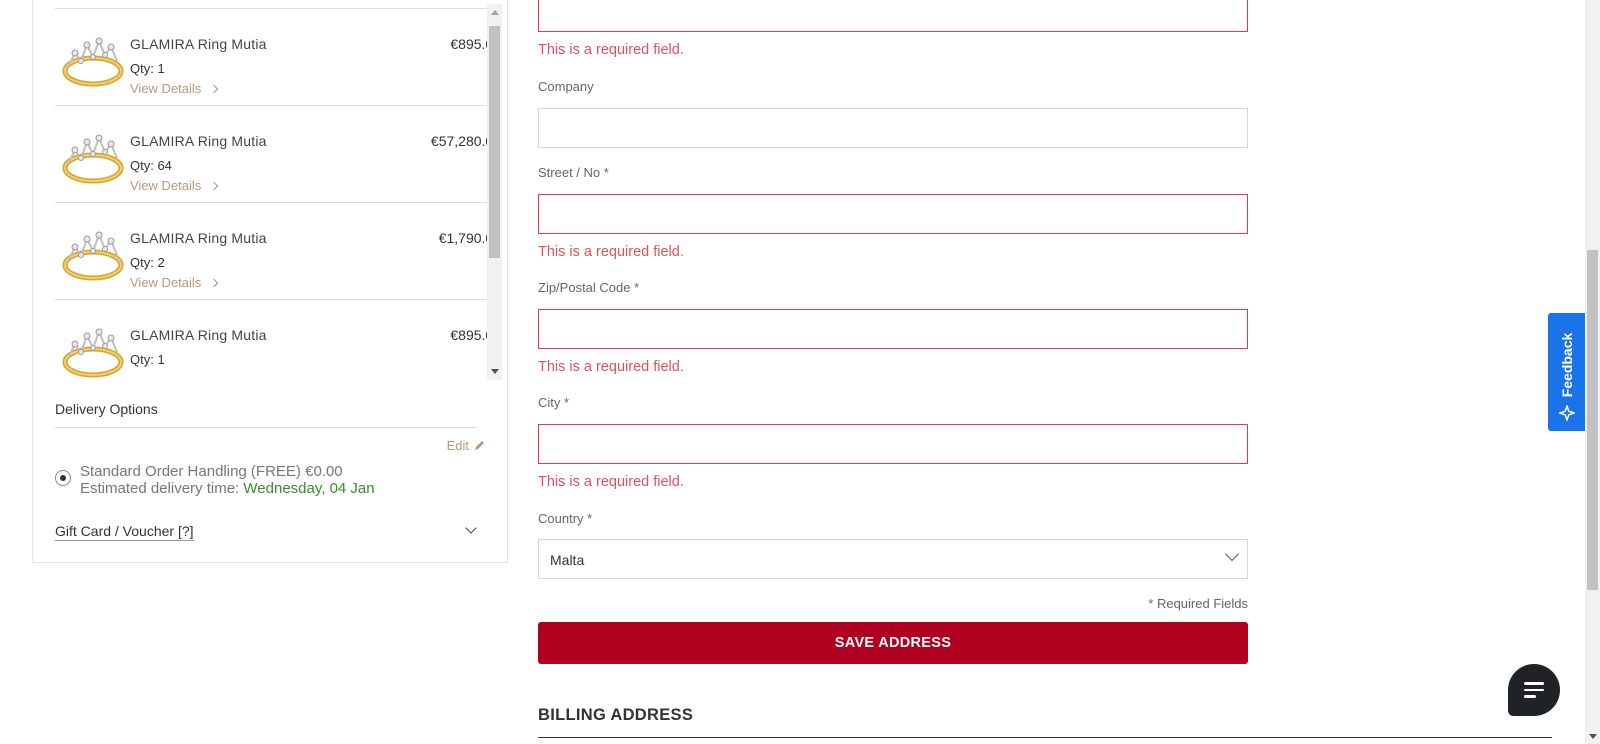 The height and width of the screenshot is (744, 1600). I want to click on scroll-up-arrow-icon, so click(495, 12).